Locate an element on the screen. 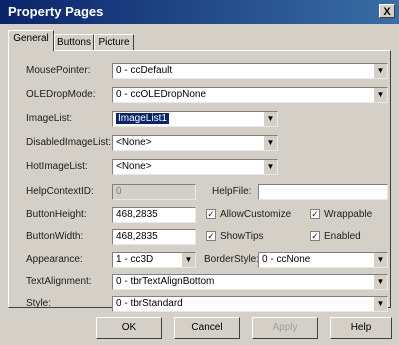  hot-image-list-label: HotImageList: is located at coordinates (57, 166).